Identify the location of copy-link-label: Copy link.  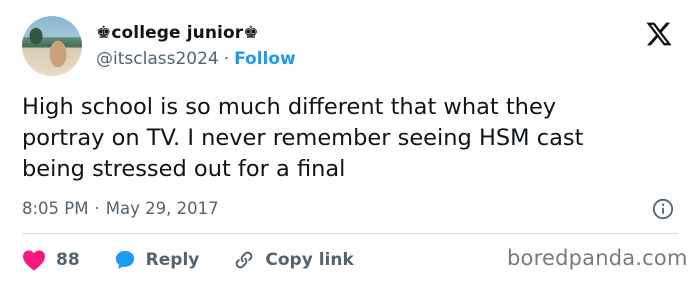
(309, 260).